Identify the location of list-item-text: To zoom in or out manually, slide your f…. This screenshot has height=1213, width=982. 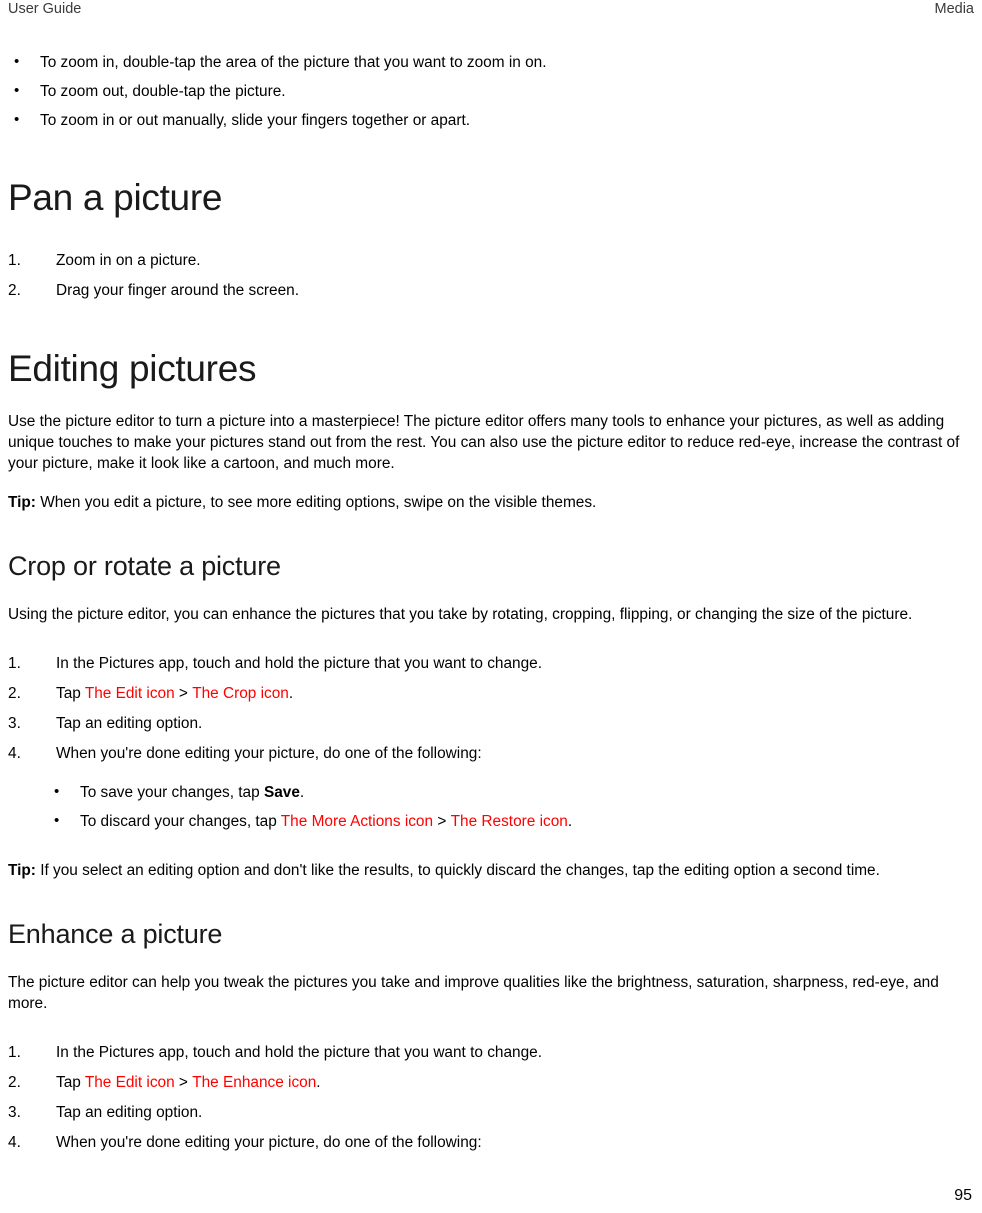
(255, 120).